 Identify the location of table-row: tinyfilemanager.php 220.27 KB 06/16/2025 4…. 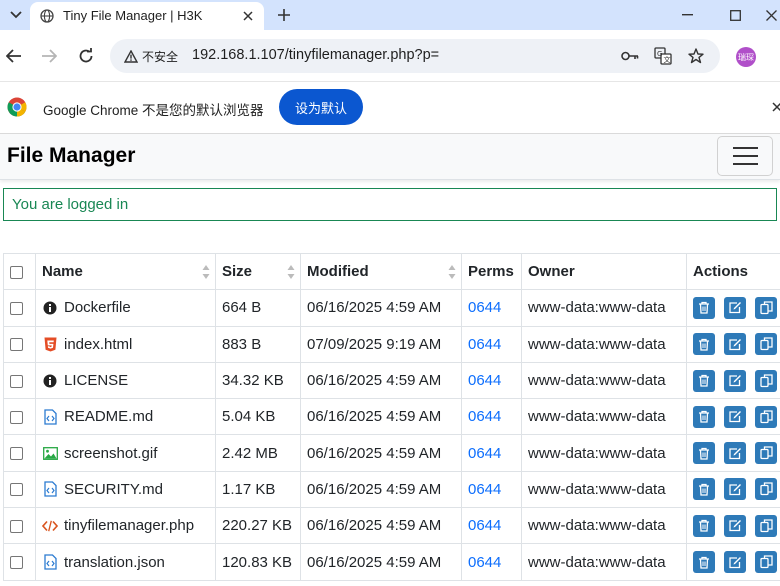
(391, 526).